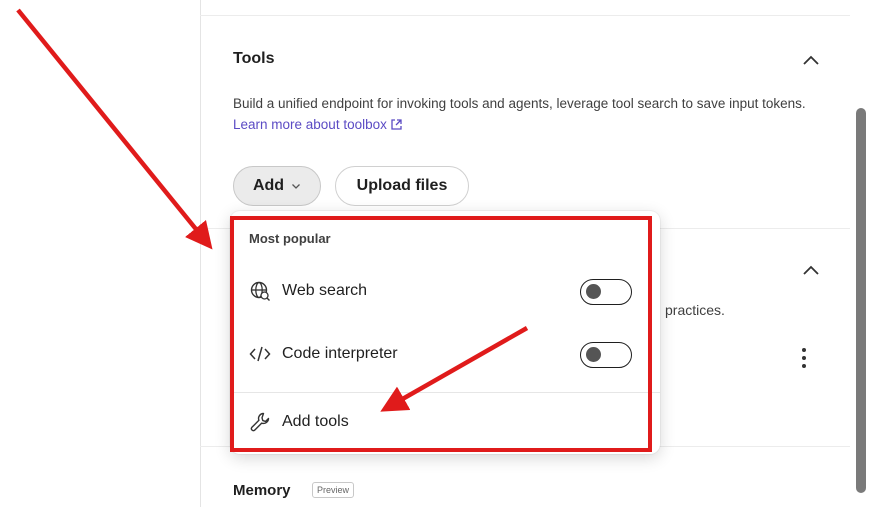 This screenshot has width=876, height=507. What do you see at coordinates (260, 422) in the screenshot?
I see `wrench-icon` at bounding box center [260, 422].